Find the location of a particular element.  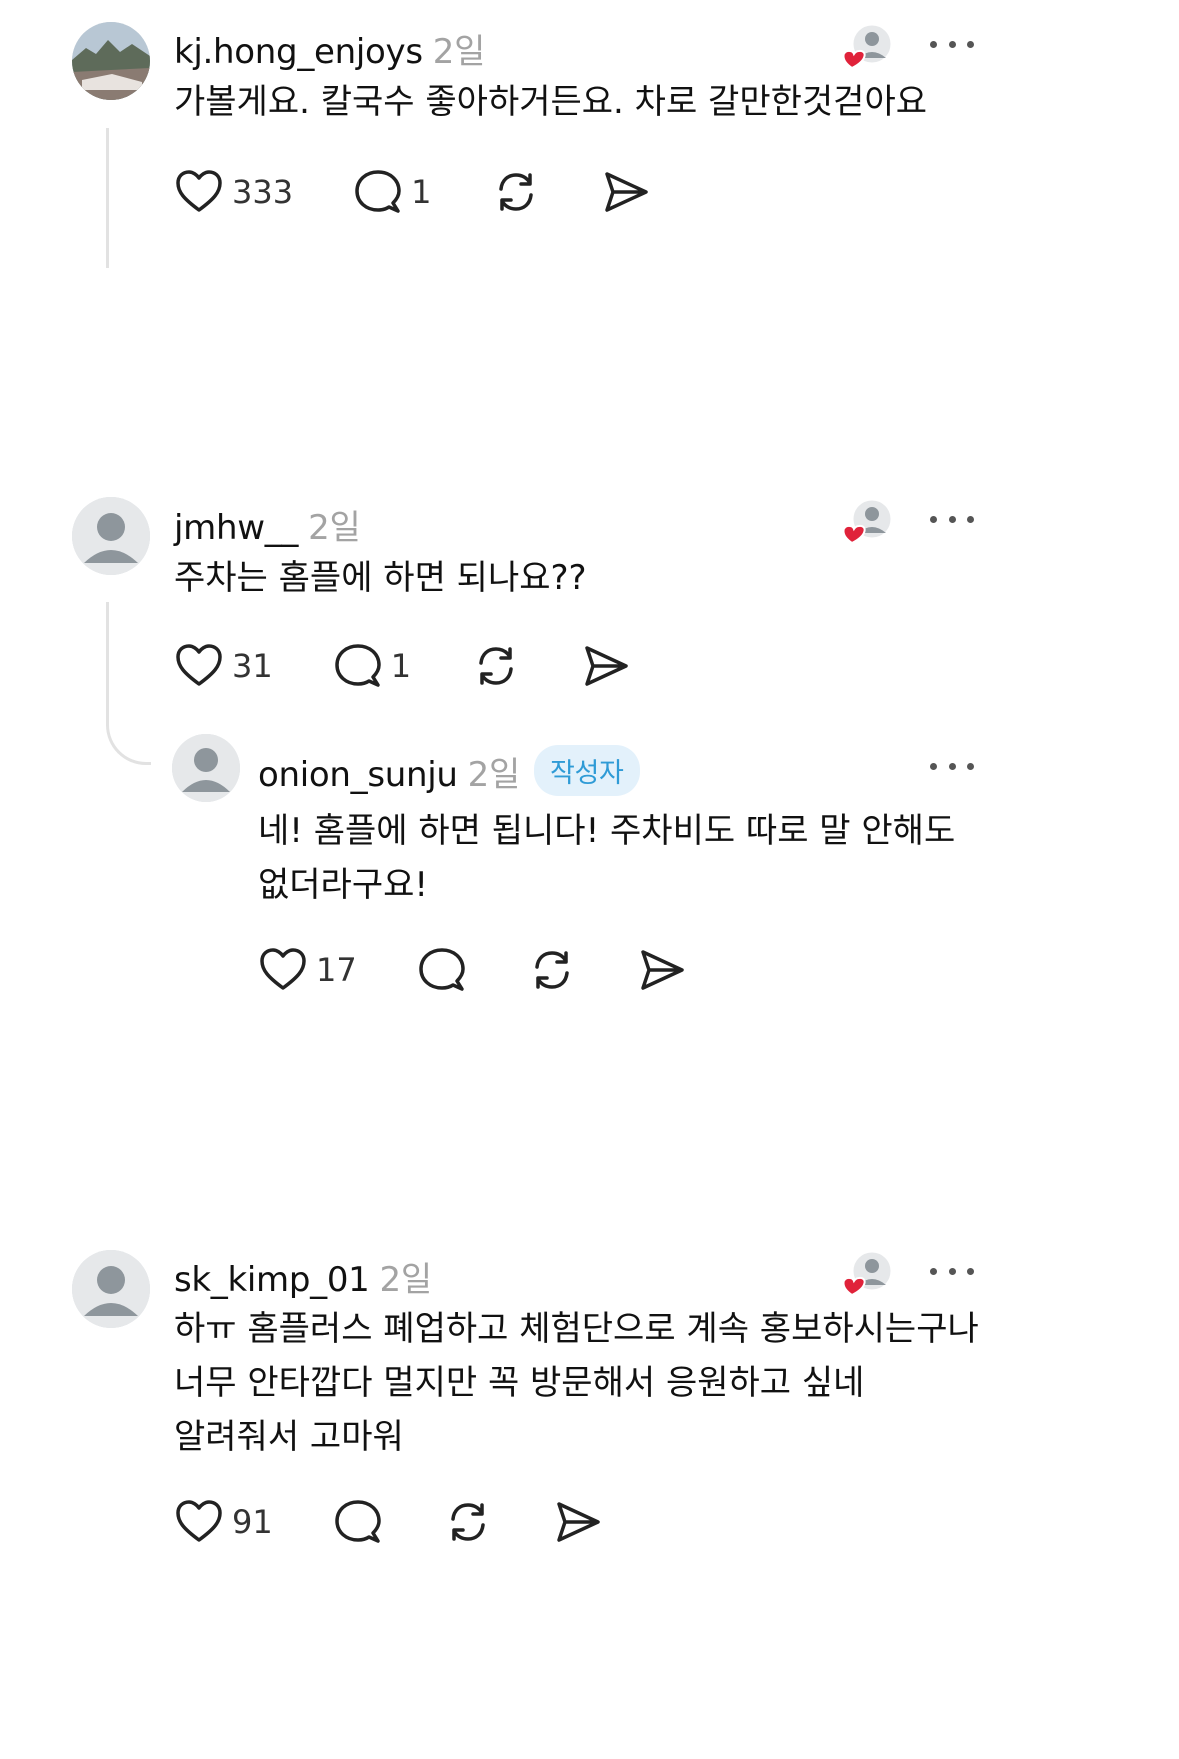

like-count: 333 is located at coordinates (263, 192).